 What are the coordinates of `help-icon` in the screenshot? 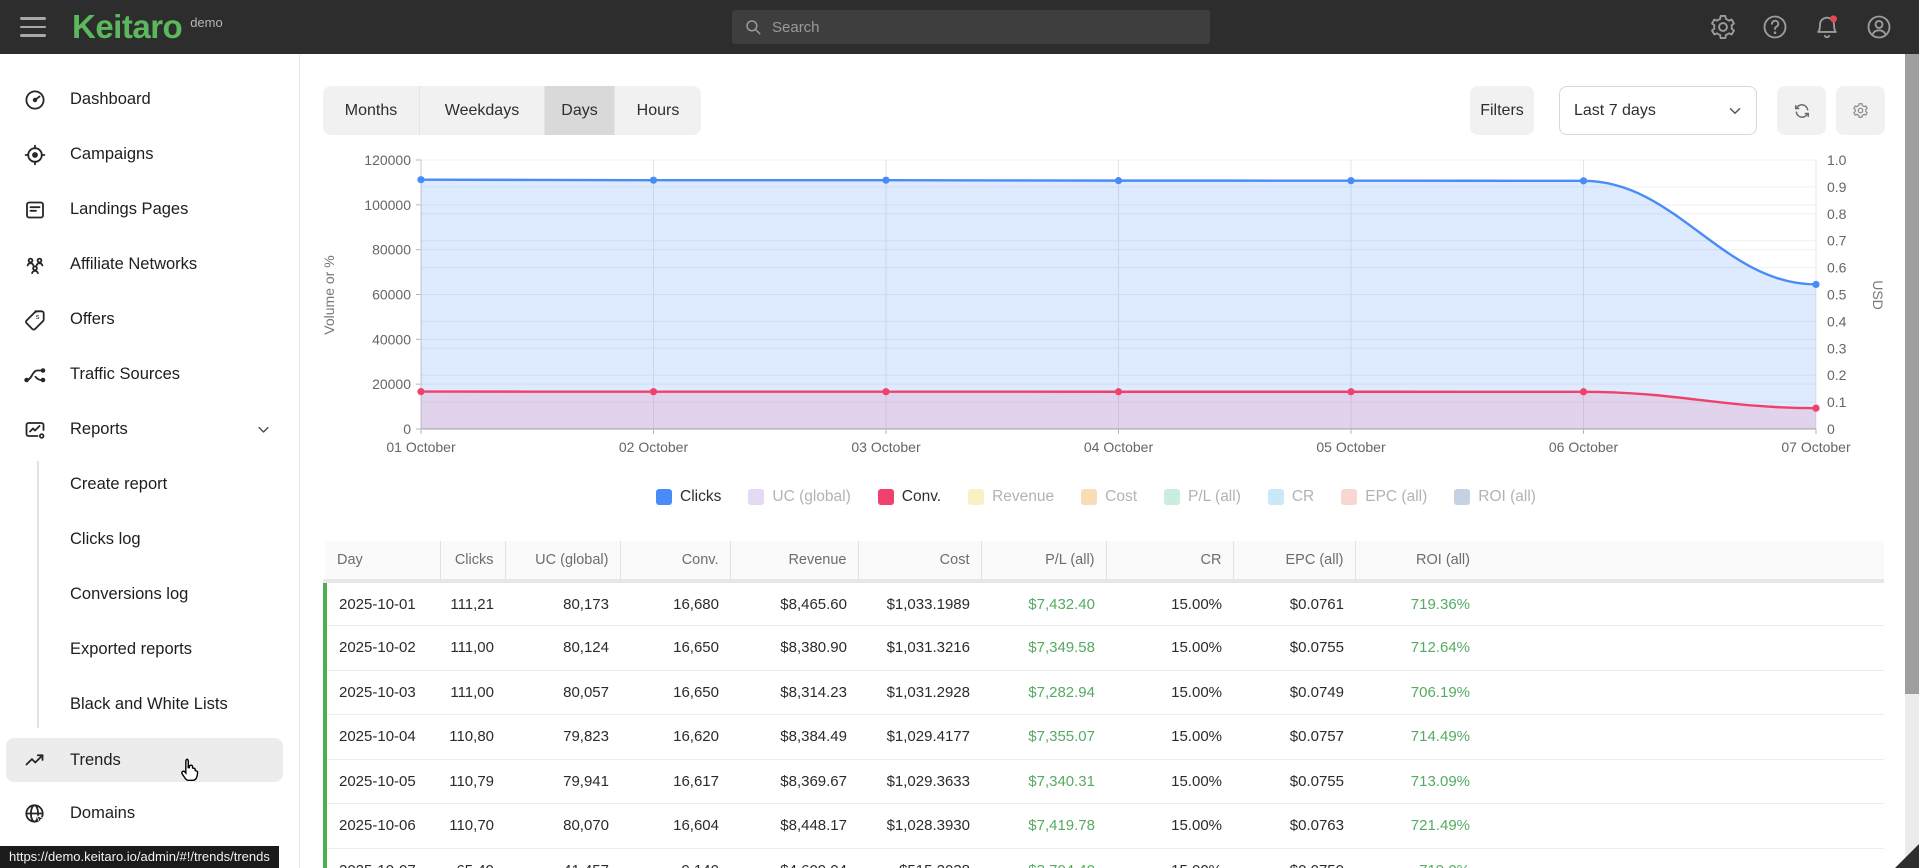 It's located at (1775, 27).